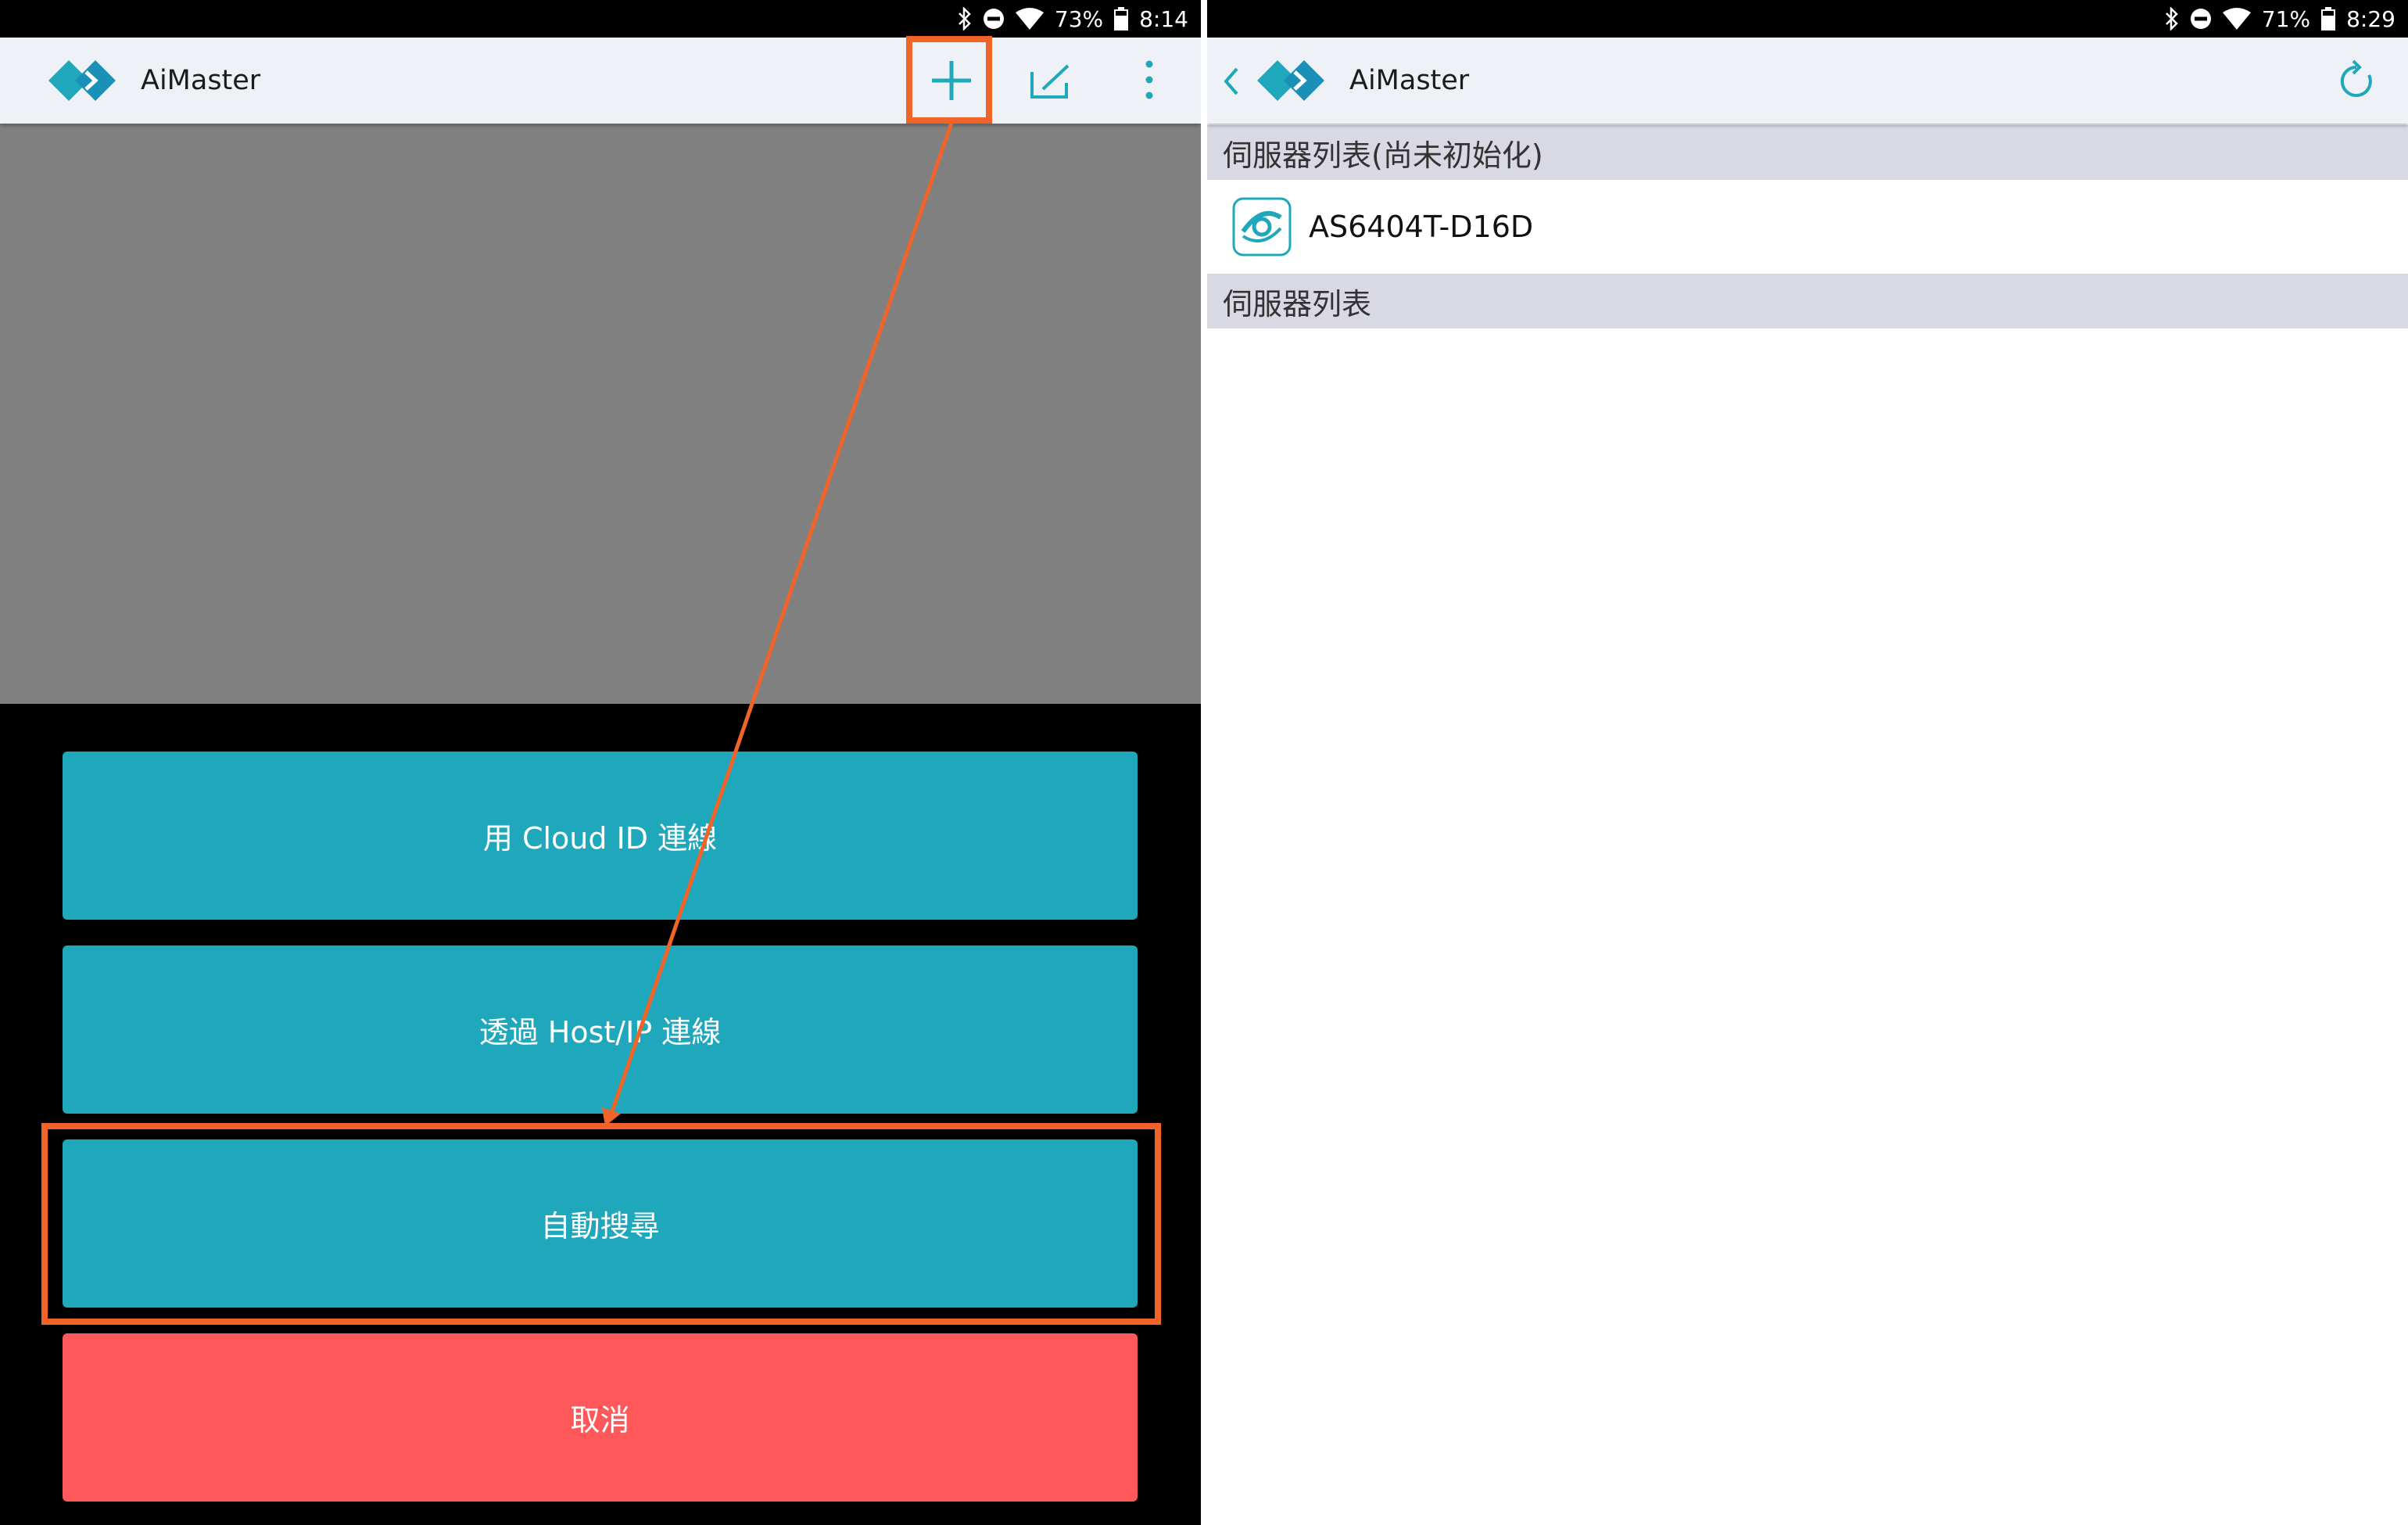  Describe the element at coordinates (1163, 19) in the screenshot. I see `clock: 8:14` at that location.